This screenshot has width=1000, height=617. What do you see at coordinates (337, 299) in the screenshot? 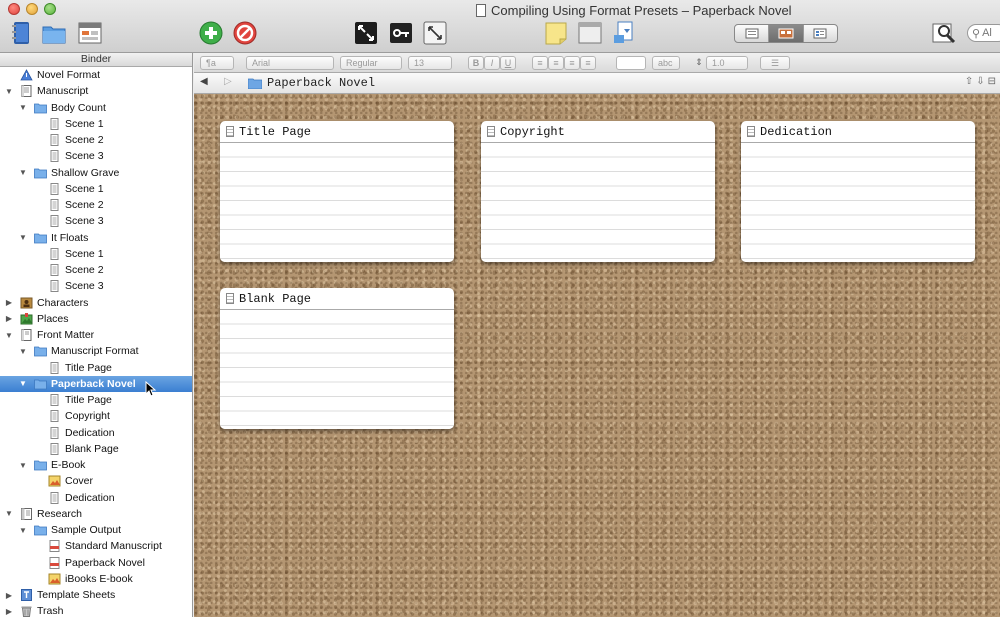
I see `index-card-title-bar: Blank Page` at bounding box center [337, 299].